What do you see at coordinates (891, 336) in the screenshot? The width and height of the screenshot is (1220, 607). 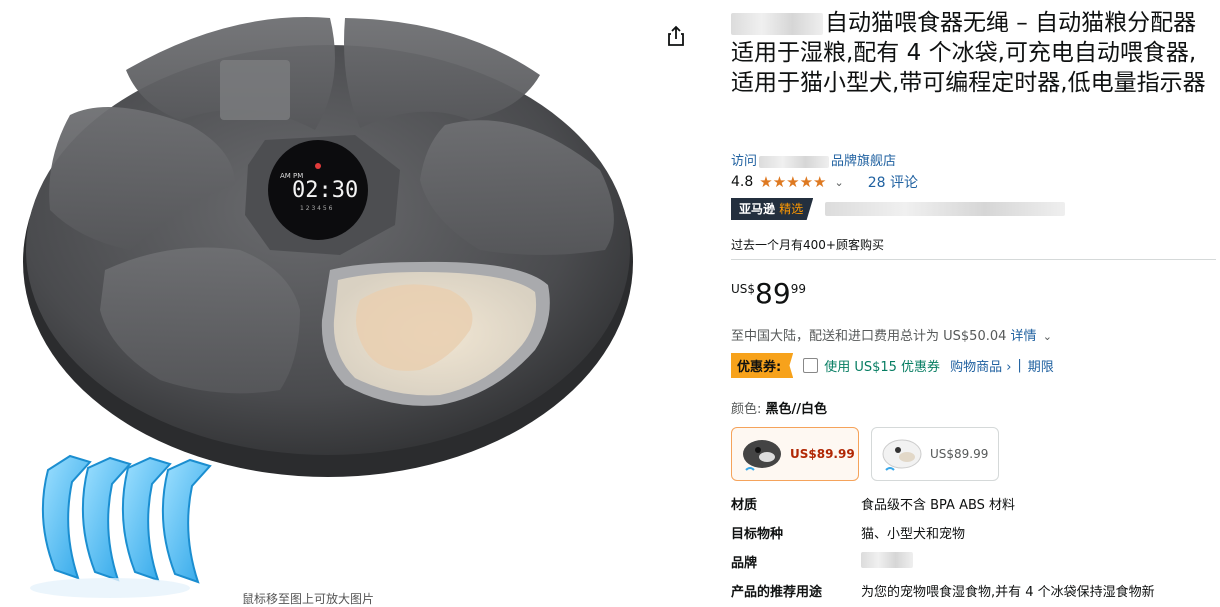 I see `shipping-info: 至中国大陆，配送和进口费用总计为 US$50.04 详情 ⌄` at bounding box center [891, 336].